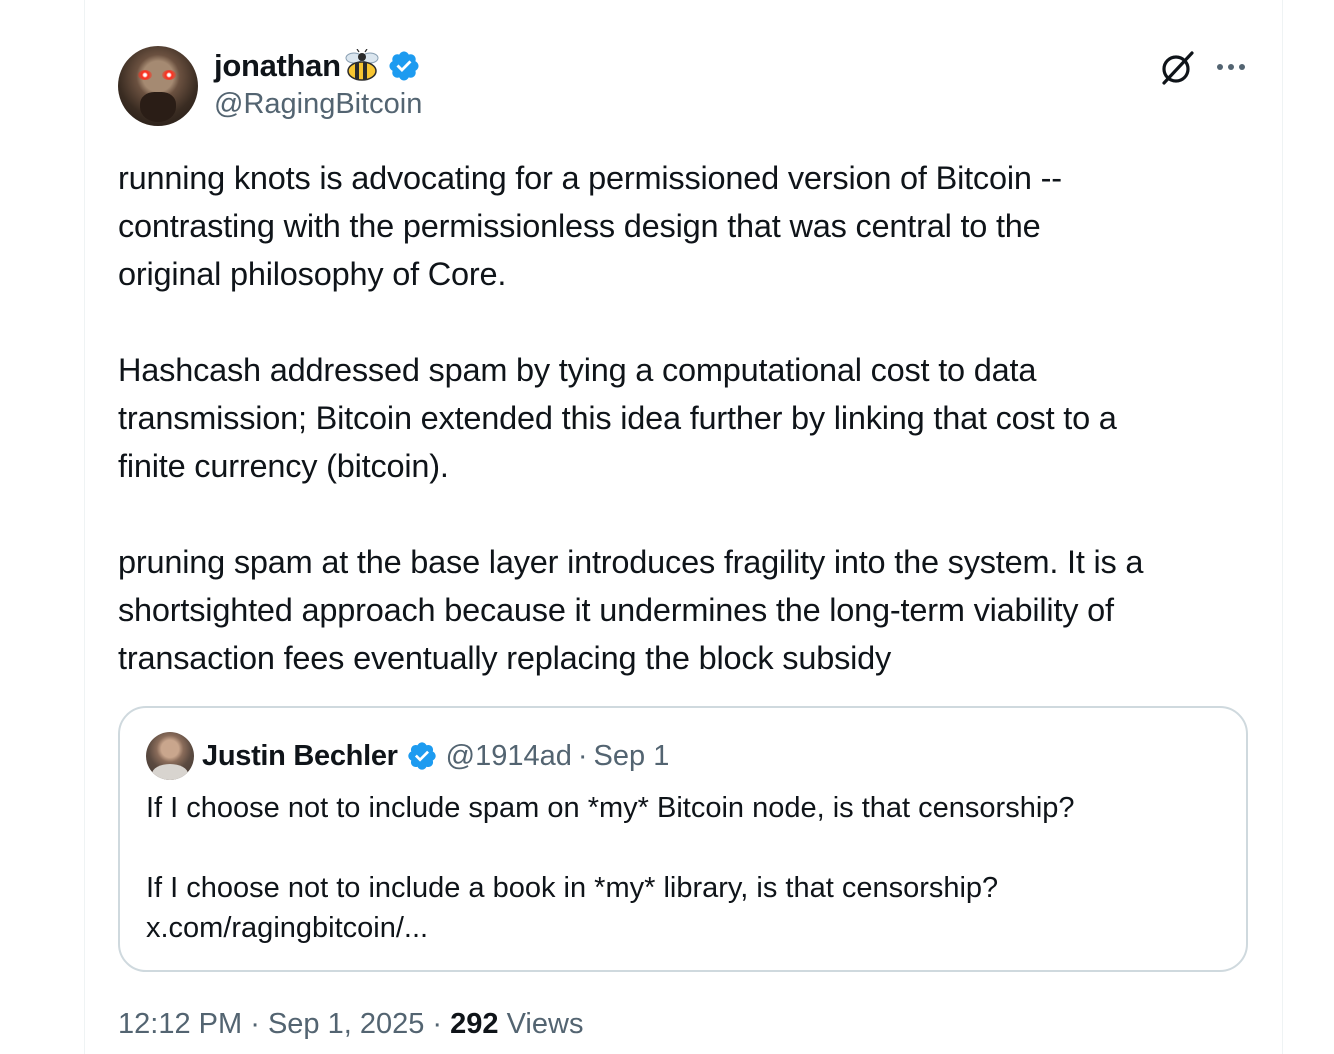 This screenshot has height=1054, width=1334. Describe the element at coordinates (1282, 527) in the screenshot. I see `column-border-right` at that location.